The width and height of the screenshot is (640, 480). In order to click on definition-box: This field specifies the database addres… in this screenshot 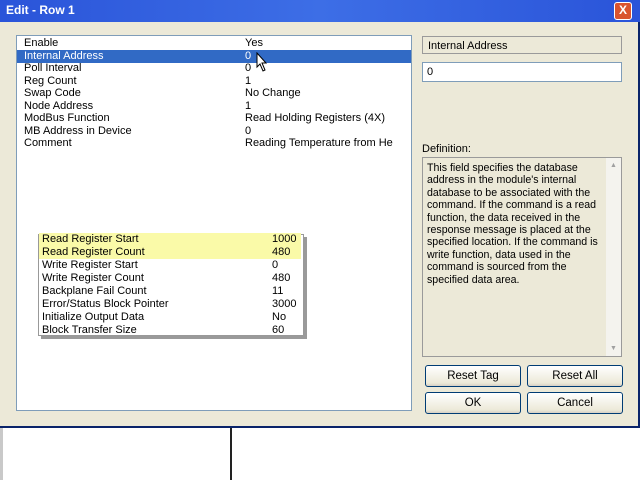, I will do `click(522, 257)`.